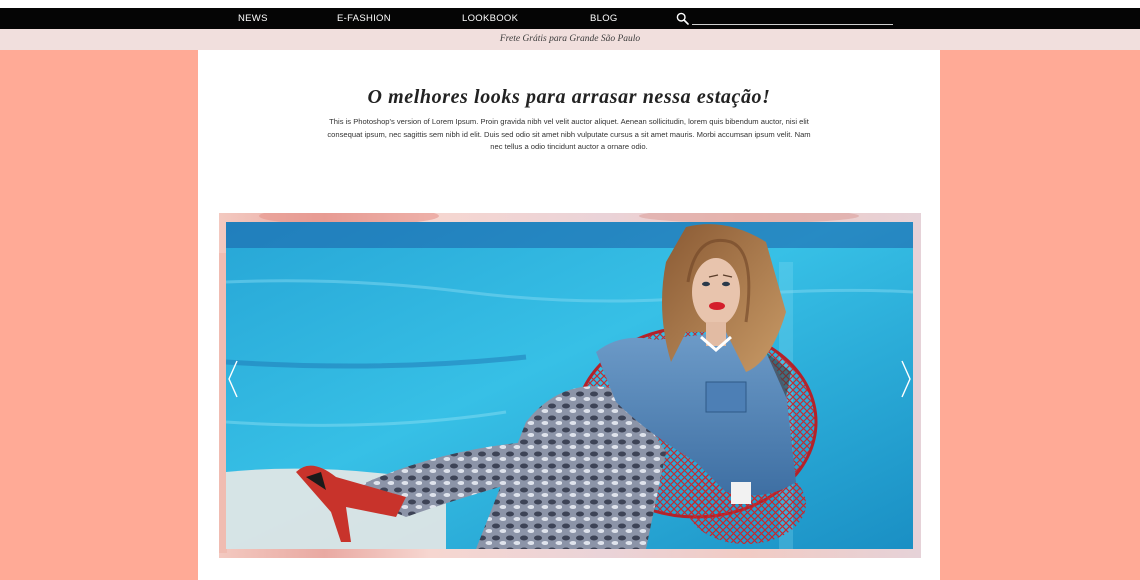  What do you see at coordinates (792, 18) in the screenshot?
I see `search-input` at bounding box center [792, 18].